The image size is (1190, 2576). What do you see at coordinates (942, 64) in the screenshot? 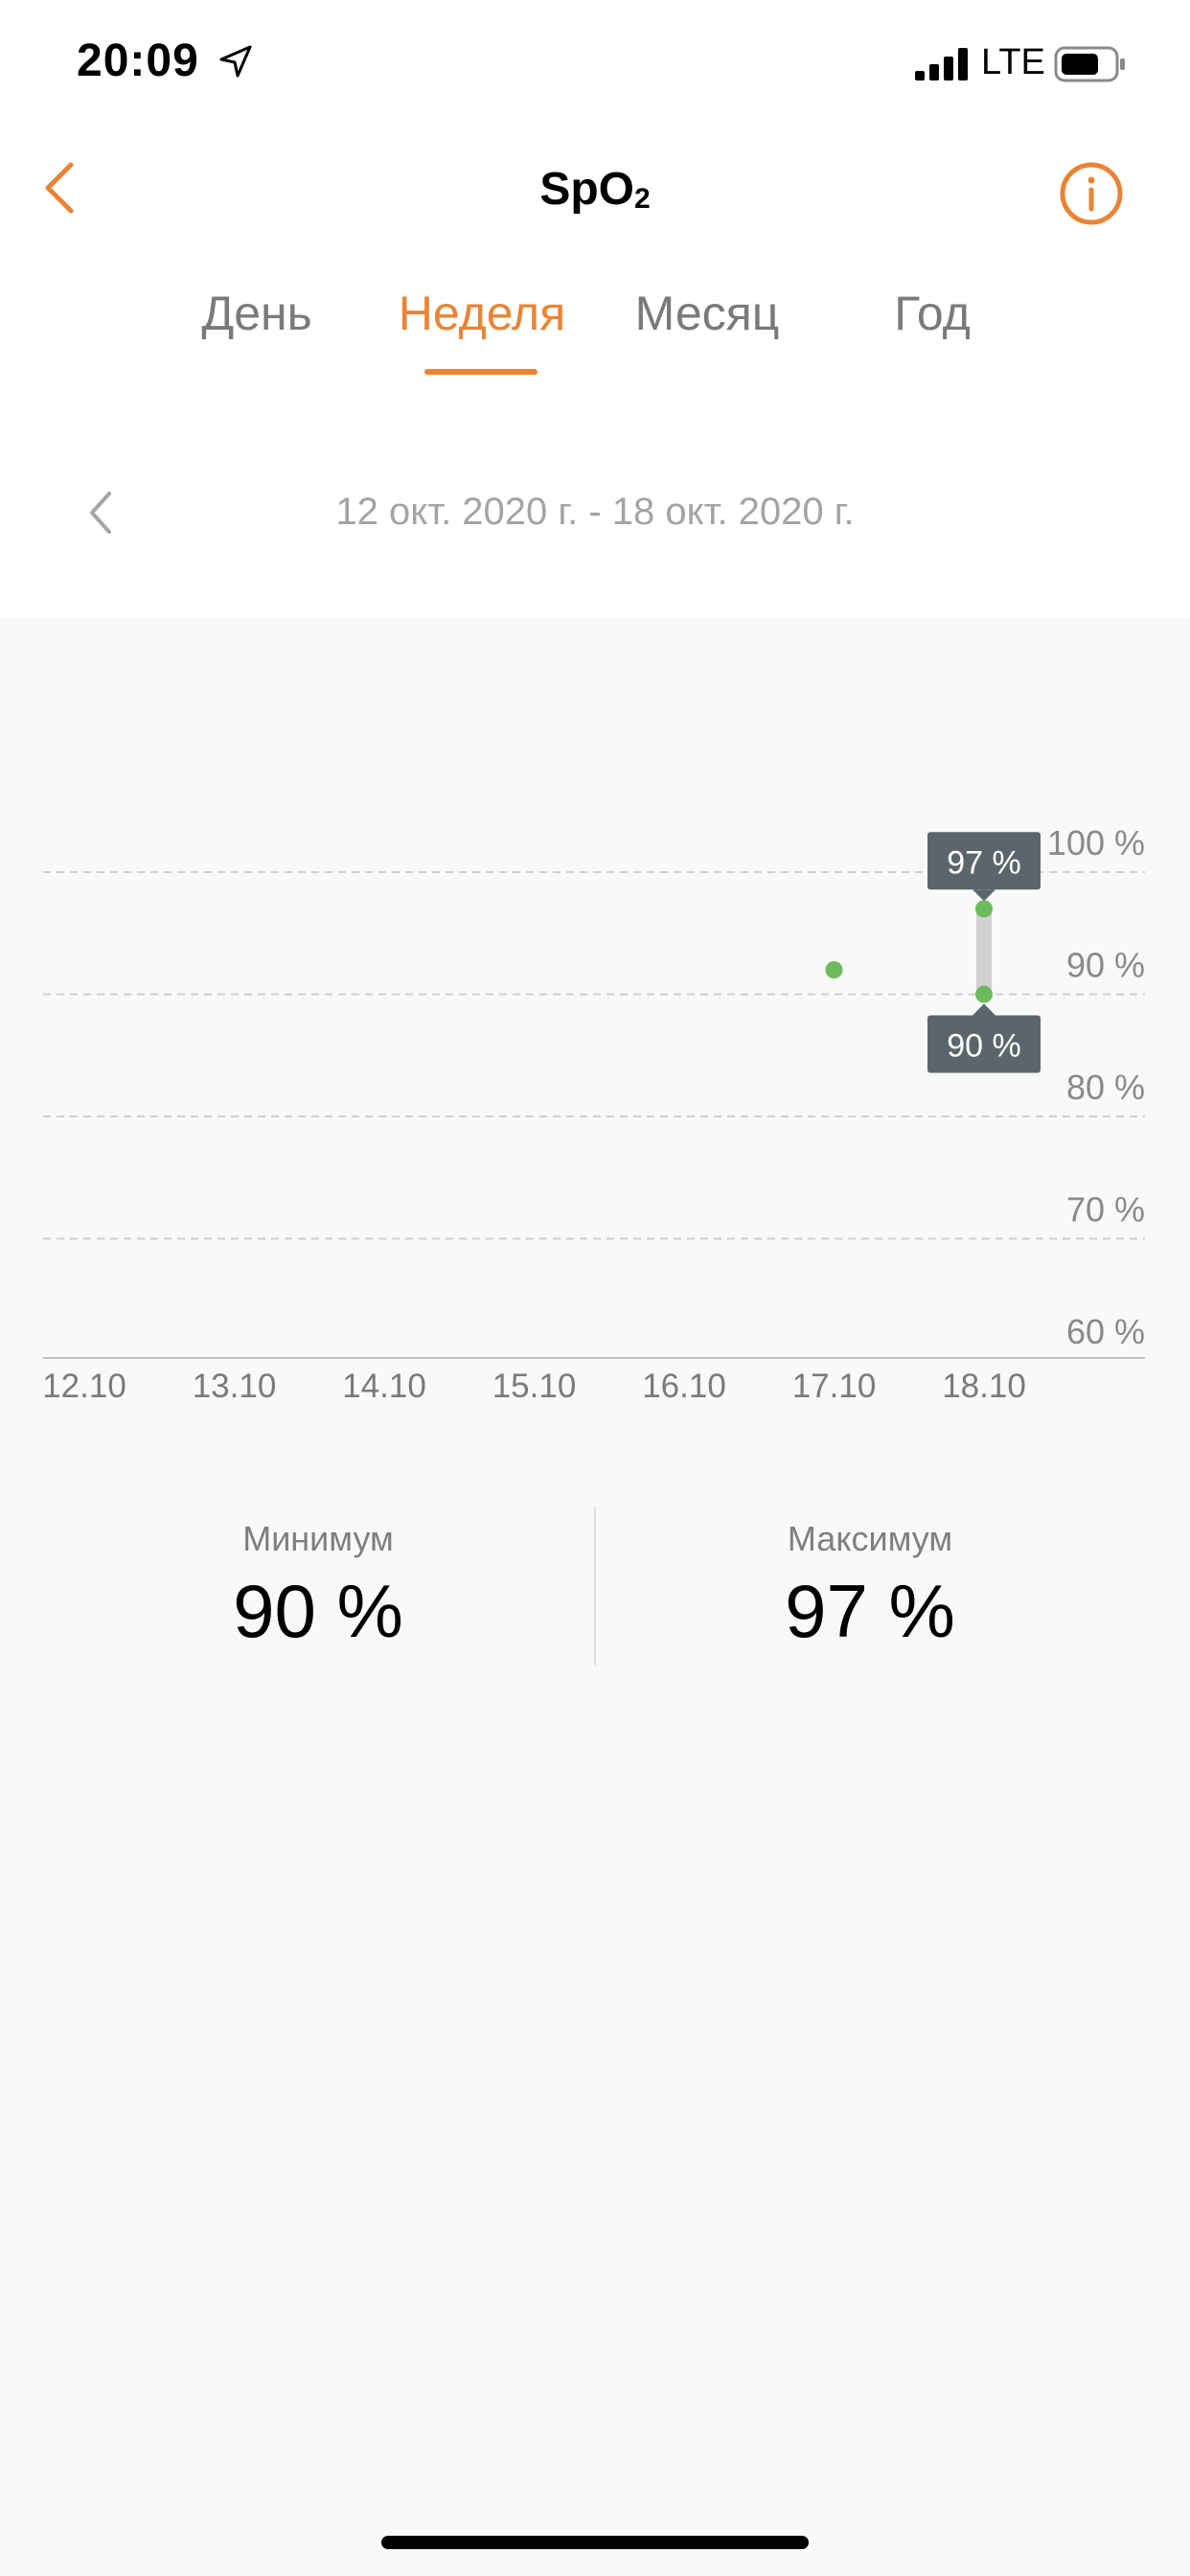
I see `signal-bars-icon` at bounding box center [942, 64].